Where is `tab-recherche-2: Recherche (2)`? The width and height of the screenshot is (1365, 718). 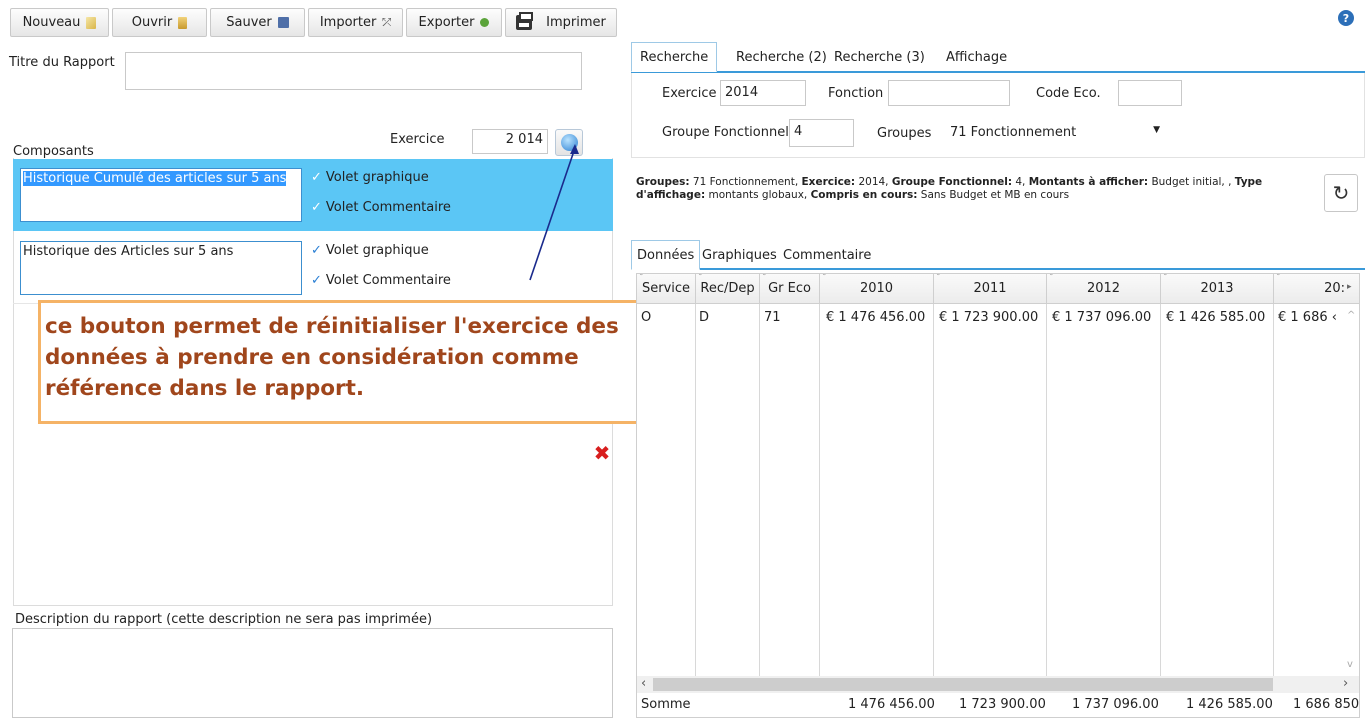 tab-recherche-2: Recherche (2) is located at coordinates (781, 57).